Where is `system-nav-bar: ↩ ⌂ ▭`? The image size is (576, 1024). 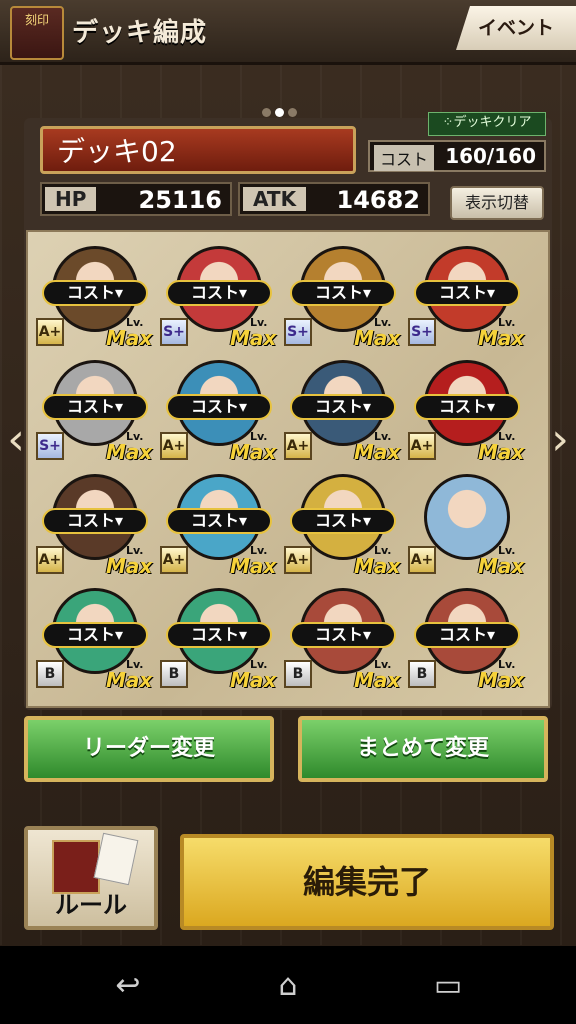
system-nav-bar: ↩ ⌂ ▭ is located at coordinates (288, 985).